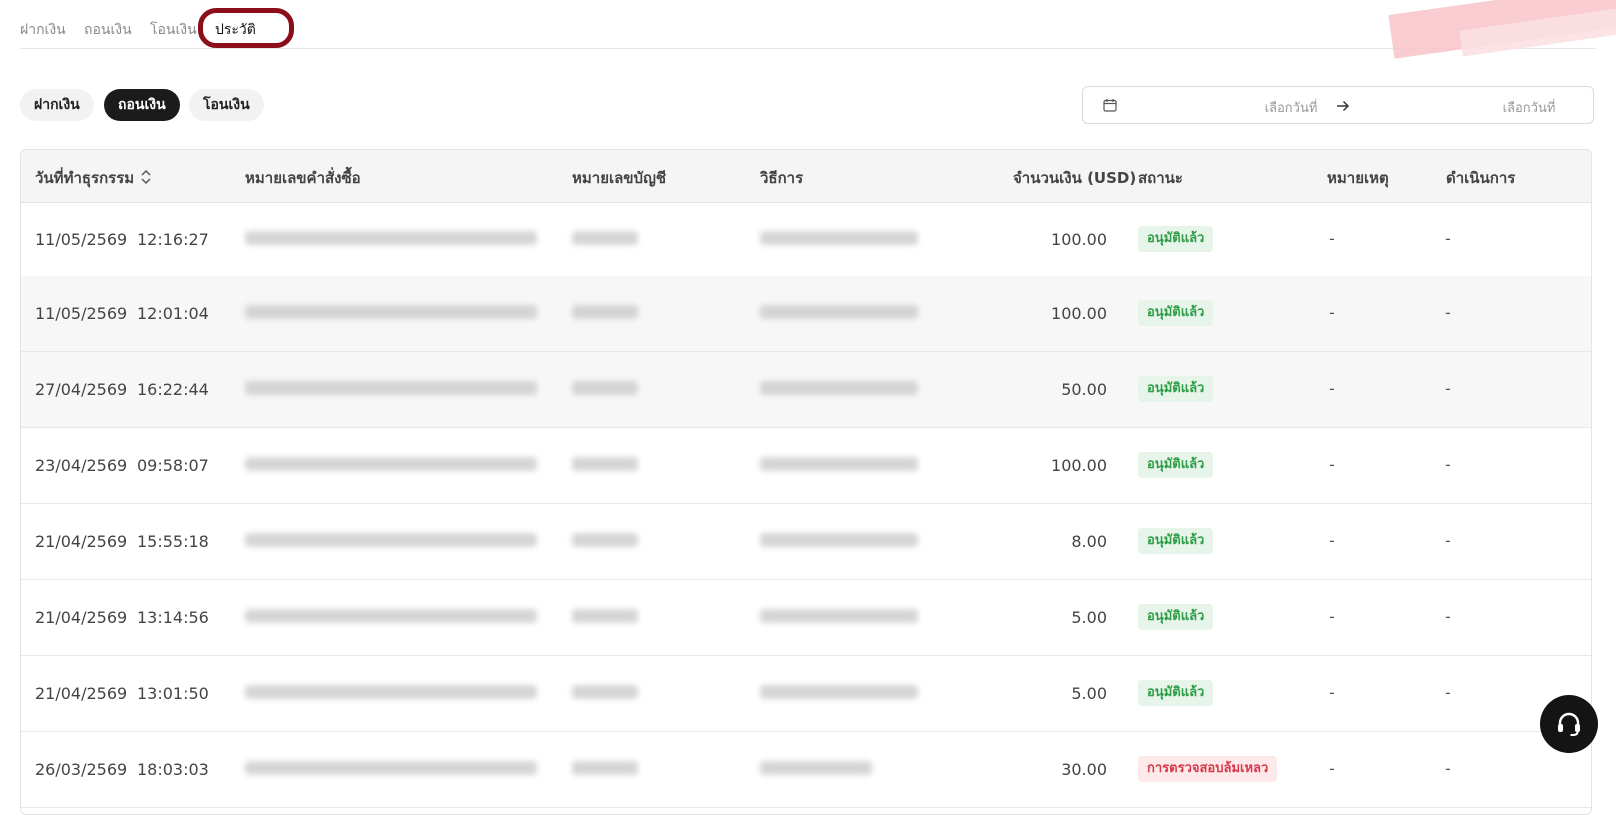 The image size is (1616, 826). Describe the element at coordinates (173, 693) in the screenshot. I see `transaction-time: 13:01:50` at that location.